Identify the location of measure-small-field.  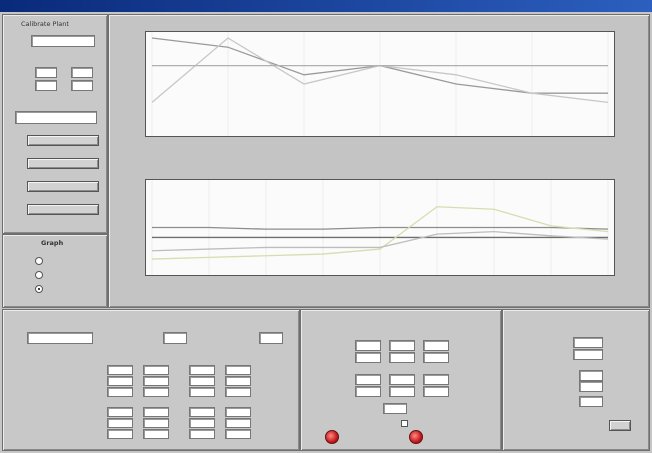
(395, 408).